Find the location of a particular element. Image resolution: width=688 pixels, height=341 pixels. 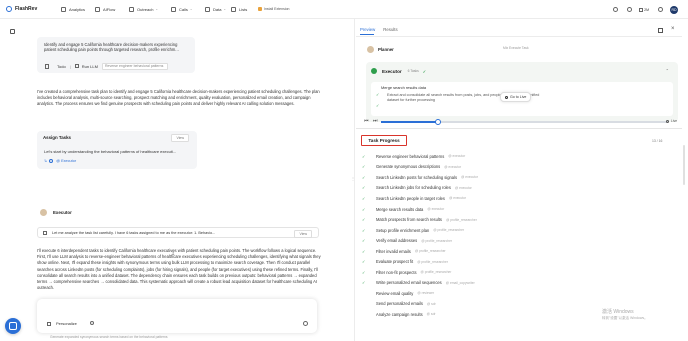

executor-name: Executor is located at coordinates (62, 212).